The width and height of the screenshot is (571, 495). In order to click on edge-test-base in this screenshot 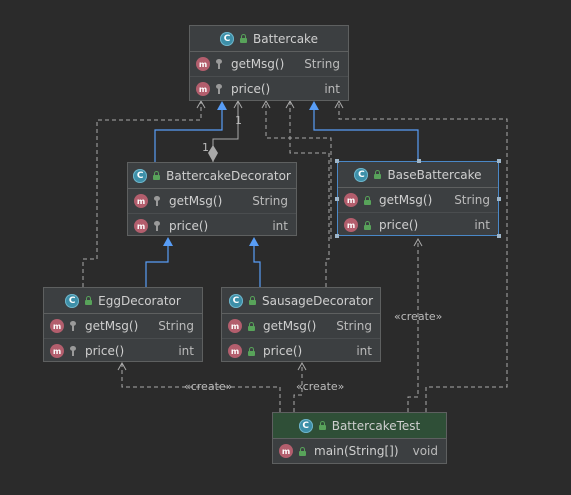, I will do `click(413, 325)`.